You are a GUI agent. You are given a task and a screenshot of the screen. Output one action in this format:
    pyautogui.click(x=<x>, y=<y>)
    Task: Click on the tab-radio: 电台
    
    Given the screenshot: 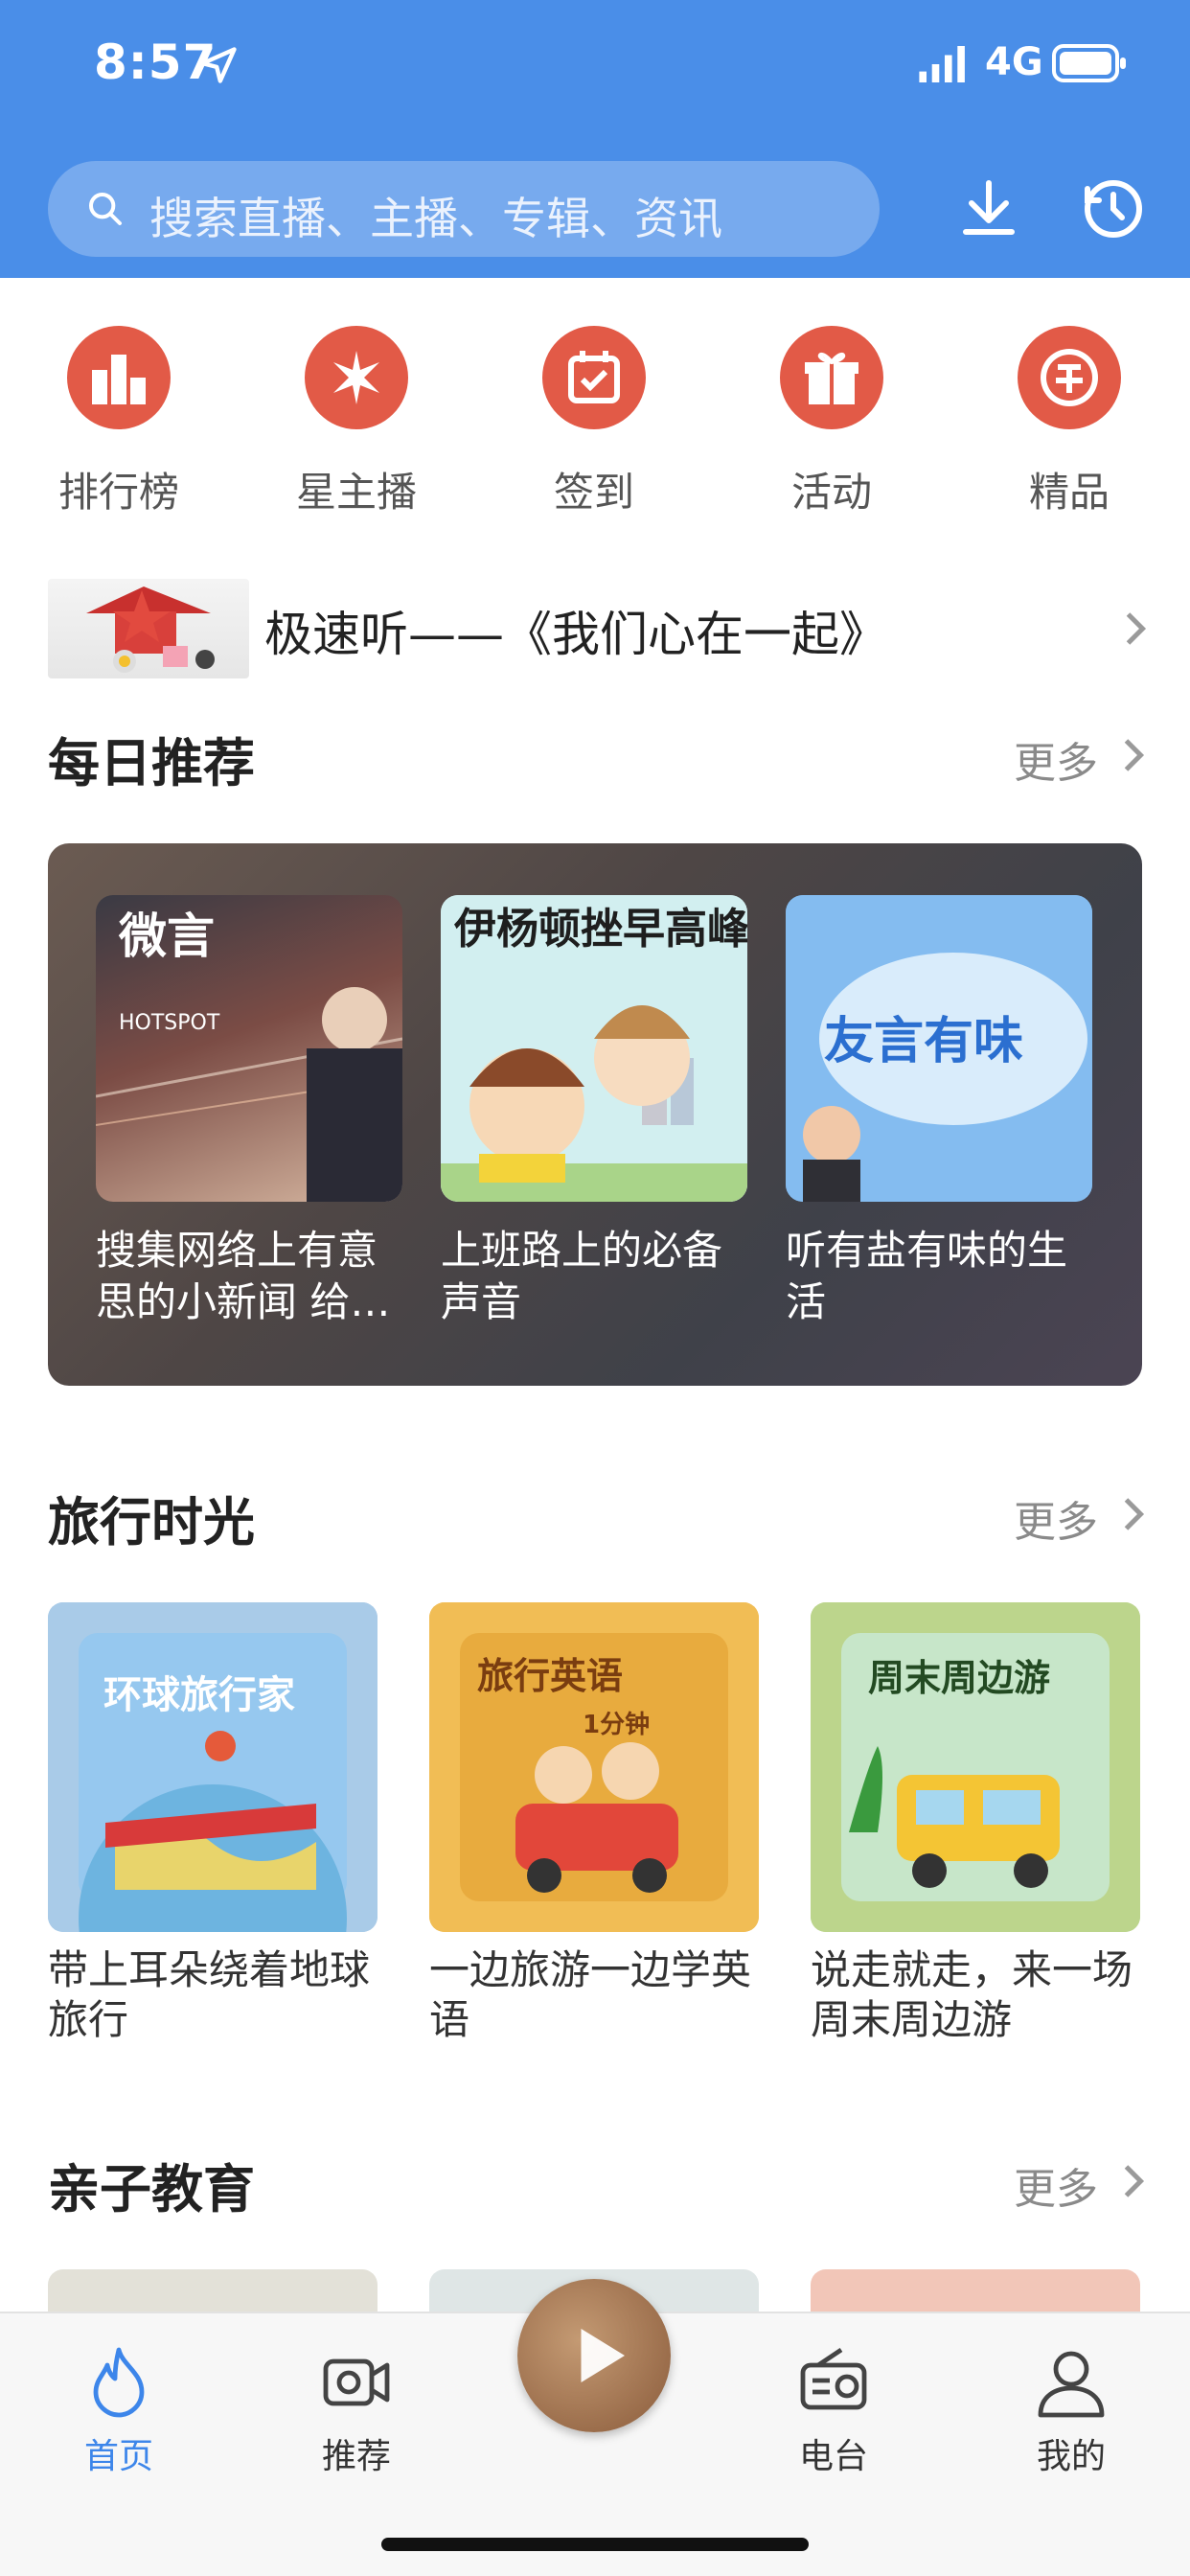 What is the action you would take?
    pyautogui.click(x=834, y=2406)
    